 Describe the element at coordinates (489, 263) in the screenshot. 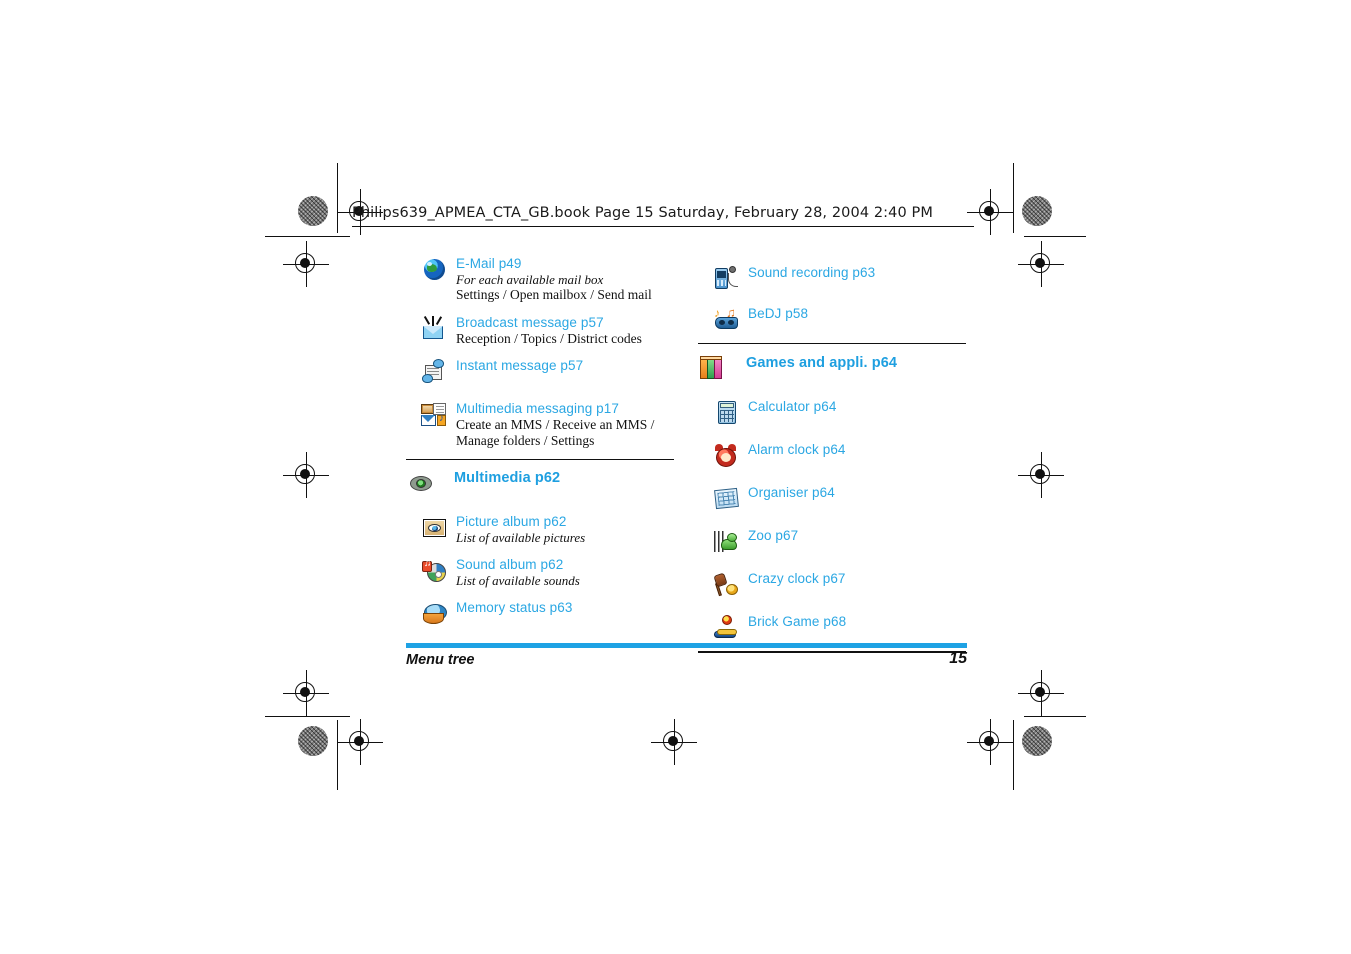

I see `menu-entry-title: E-Mail p49` at that location.